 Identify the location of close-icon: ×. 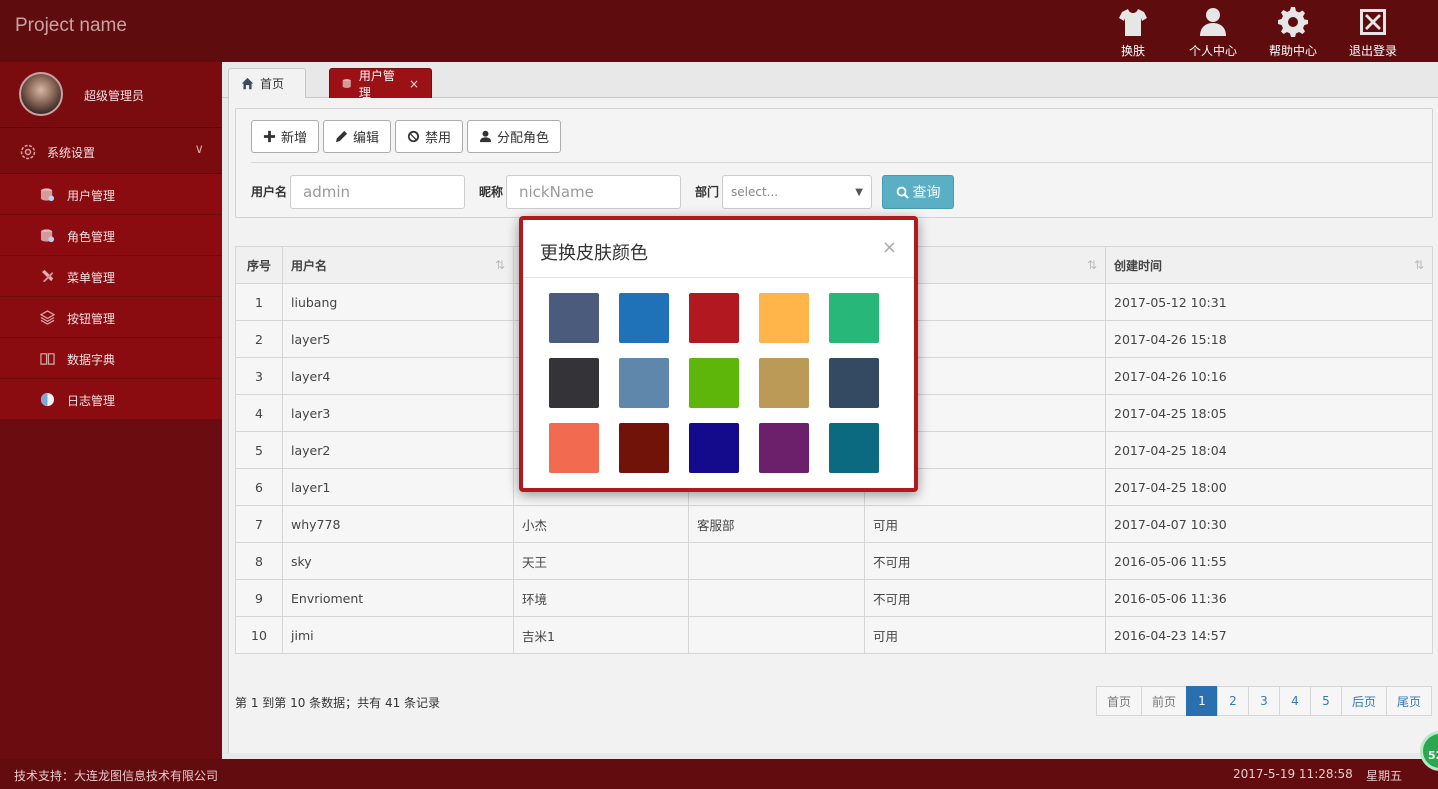
(889, 247).